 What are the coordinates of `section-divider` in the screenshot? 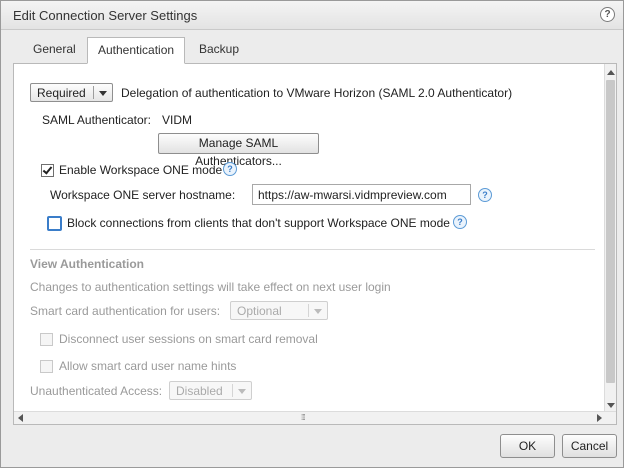 It's located at (312, 249).